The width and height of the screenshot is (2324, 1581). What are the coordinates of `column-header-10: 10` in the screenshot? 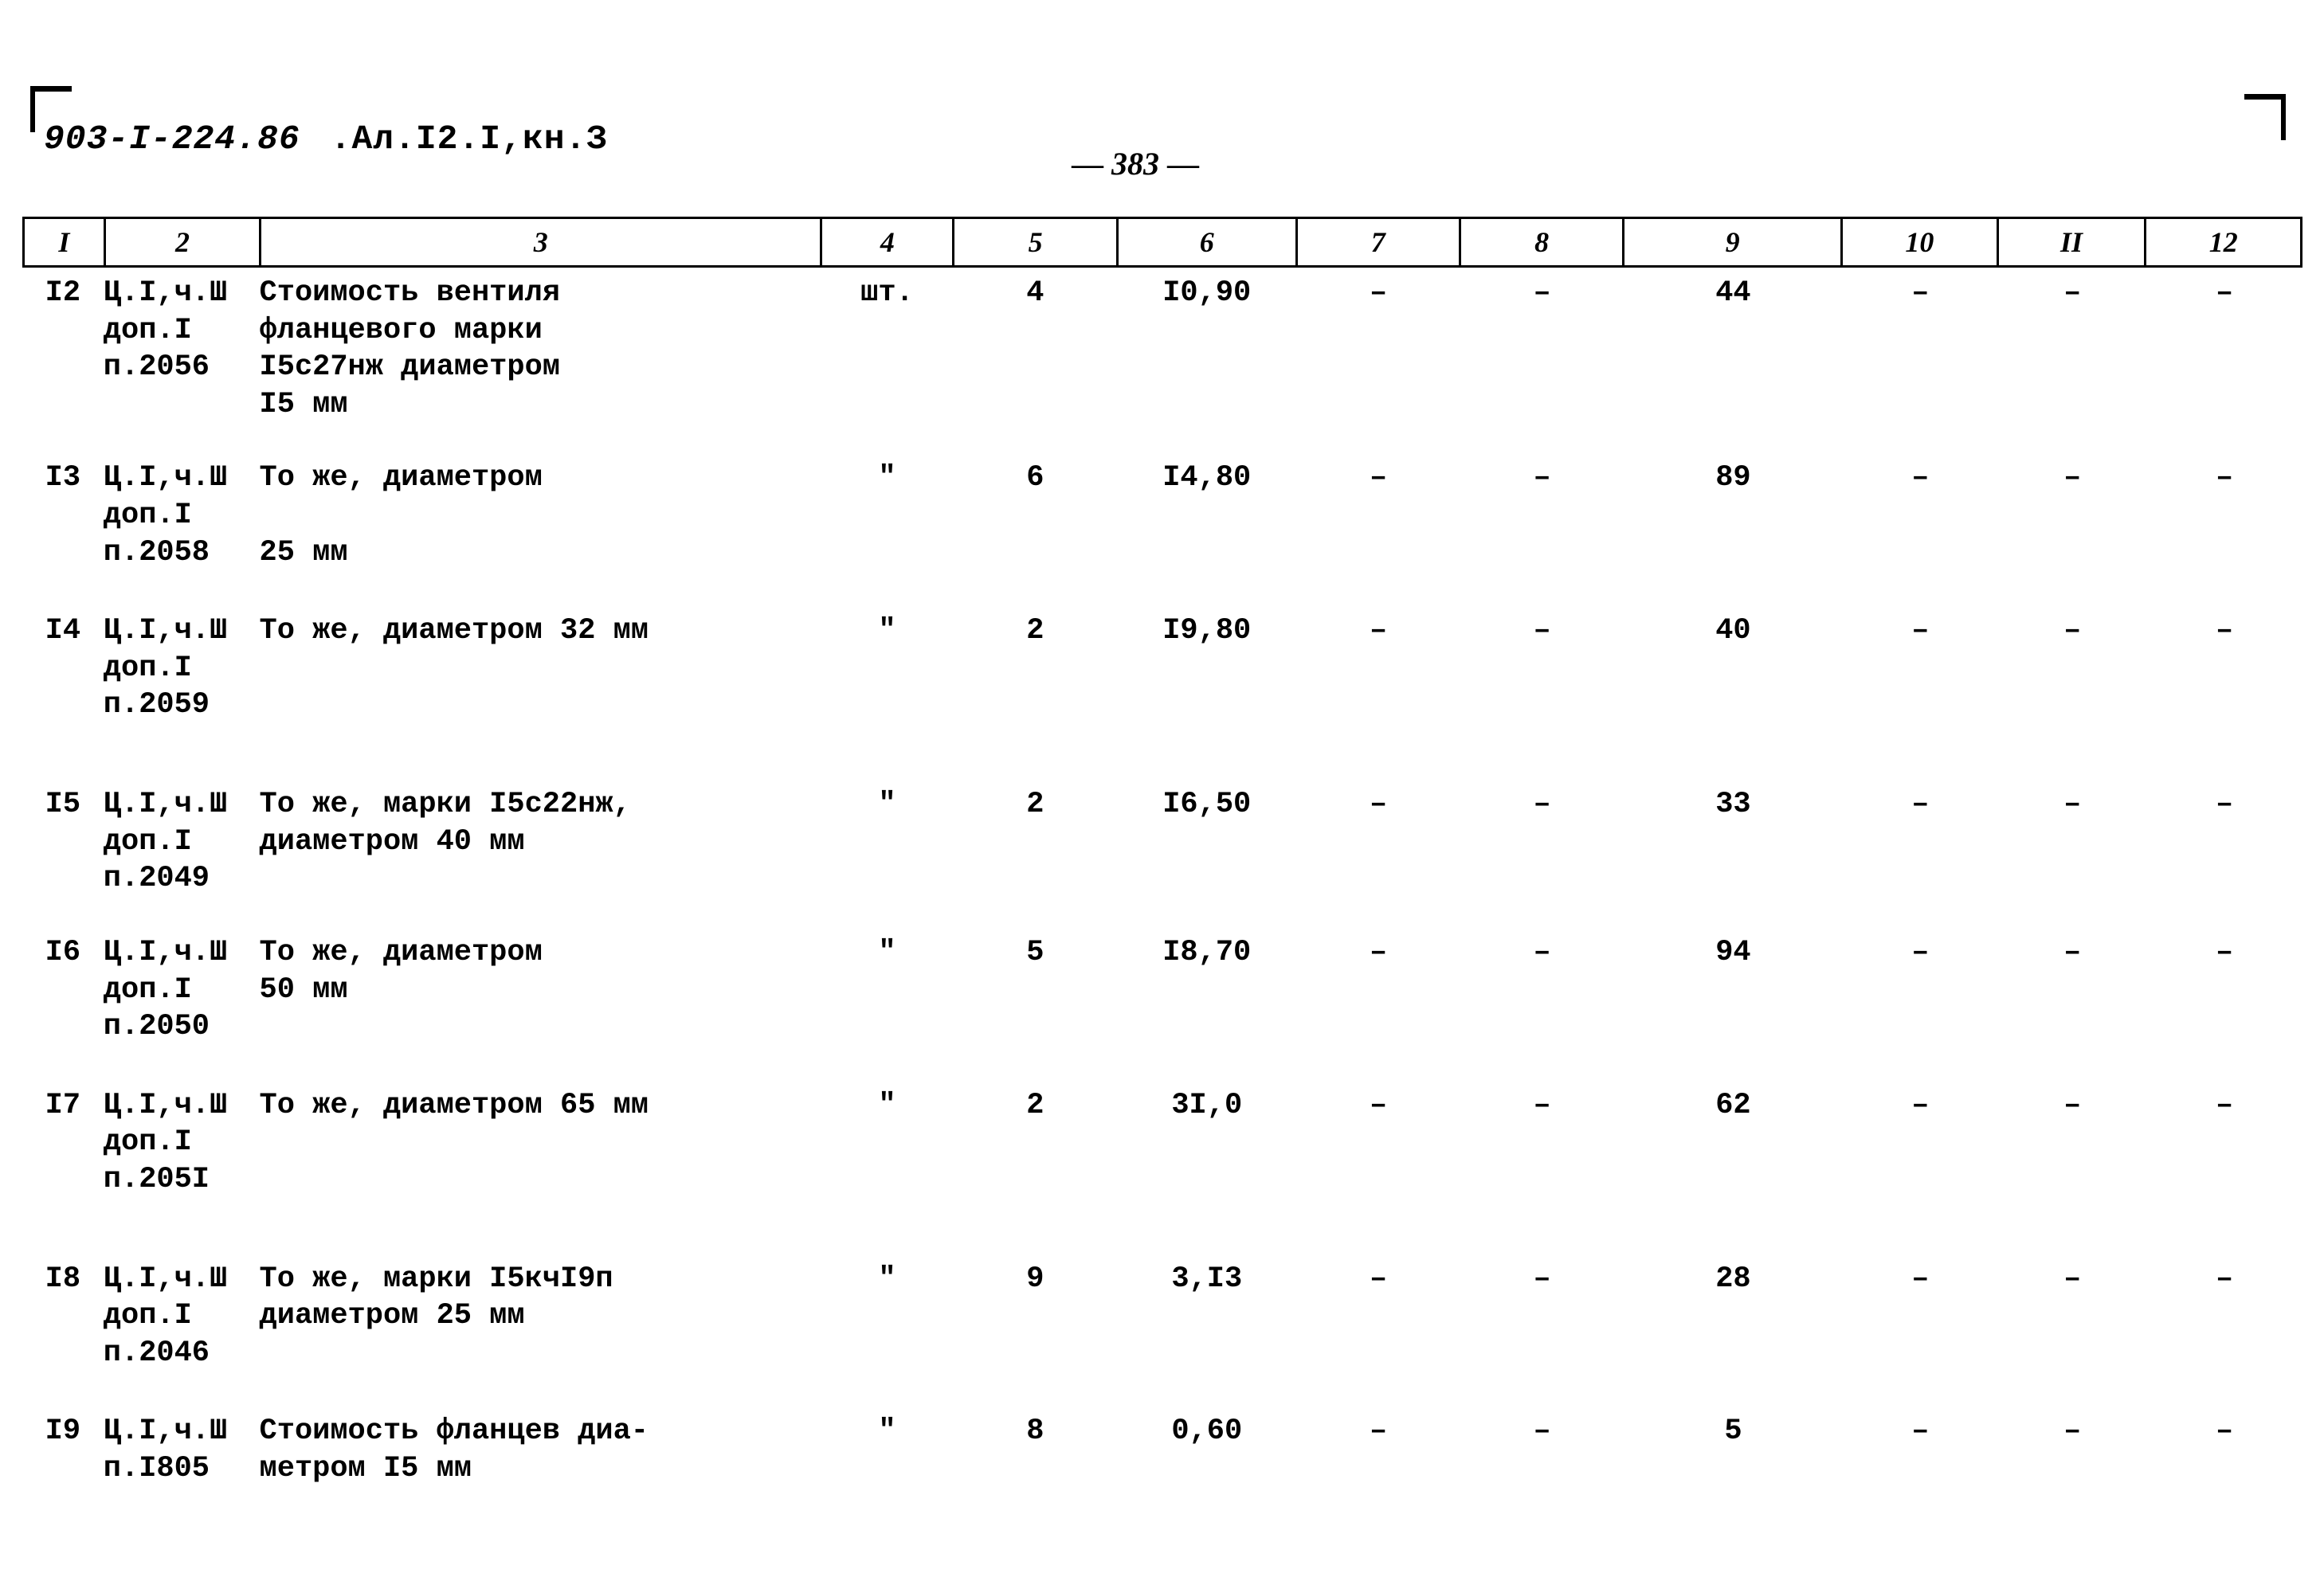 It's located at (1919, 243).